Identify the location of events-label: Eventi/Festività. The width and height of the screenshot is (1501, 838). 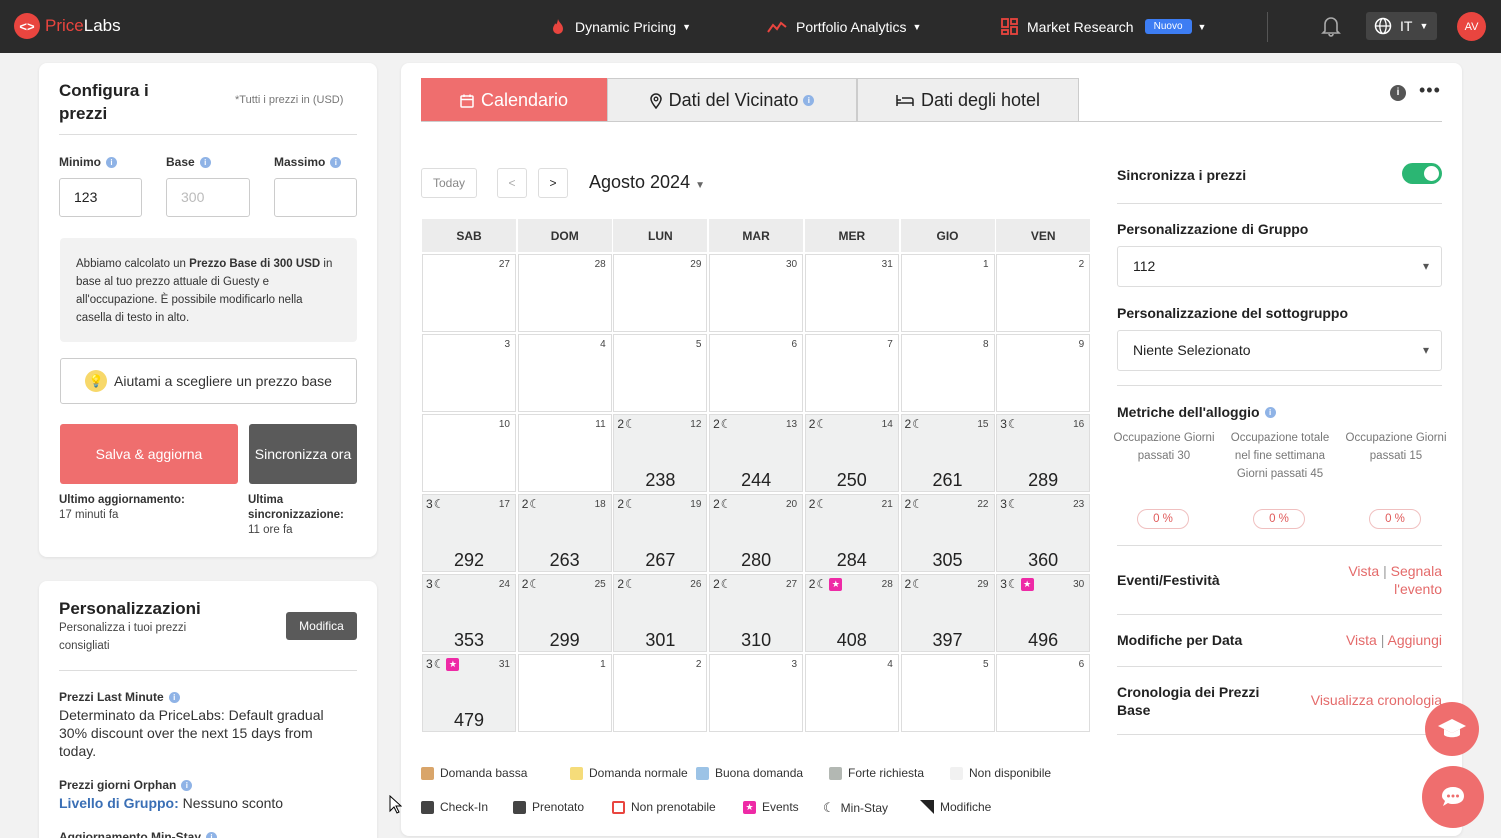
(1168, 580).